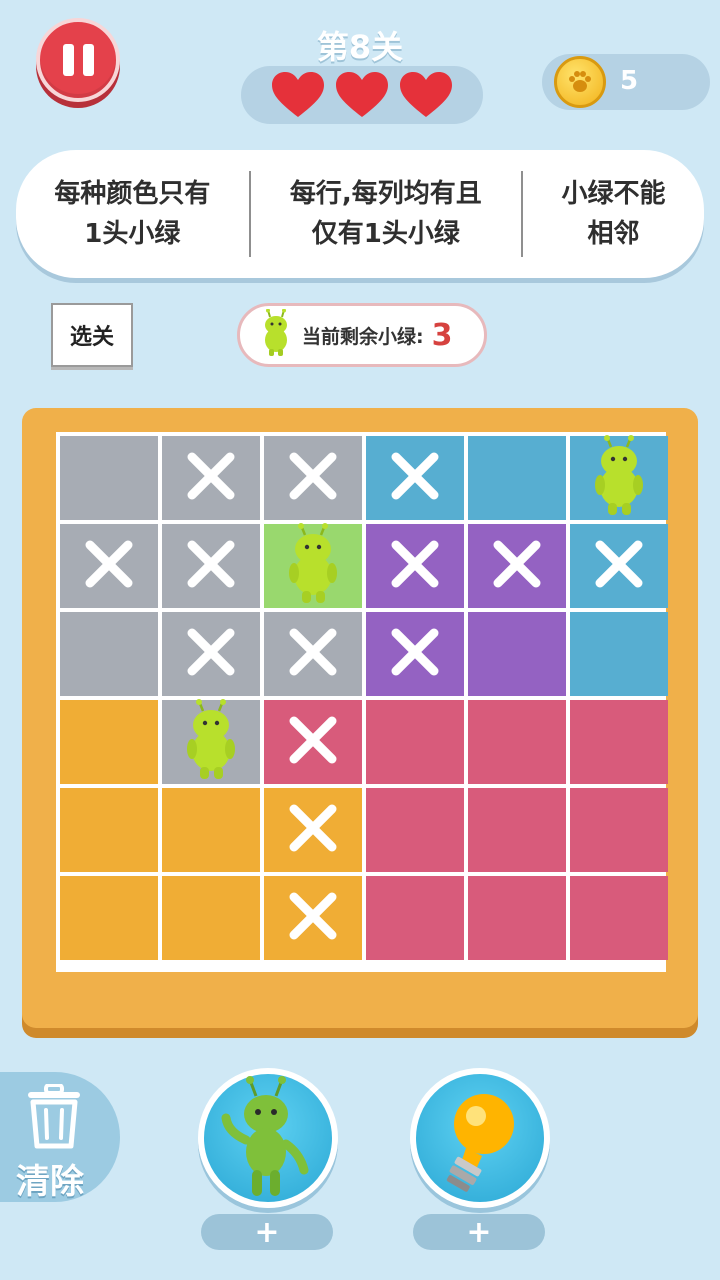 Image resolution: width=720 pixels, height=1280 pixels. I want to click on board-cell-r6-c1, so click(109, 918).